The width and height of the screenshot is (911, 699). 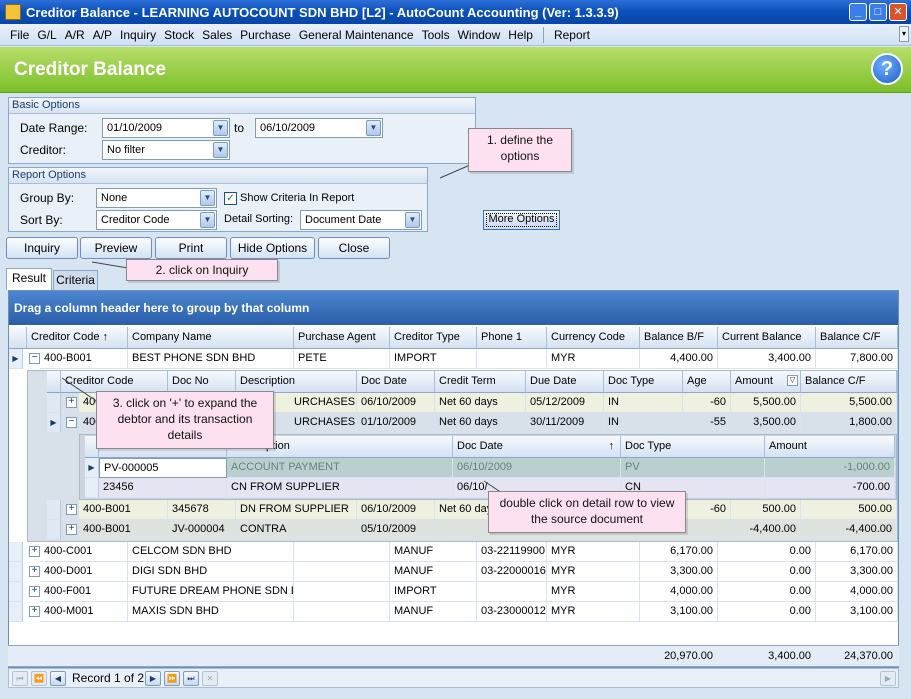 I want to click on detail-col-balance-cf: Balance C/F, so click(x=849, y=382).